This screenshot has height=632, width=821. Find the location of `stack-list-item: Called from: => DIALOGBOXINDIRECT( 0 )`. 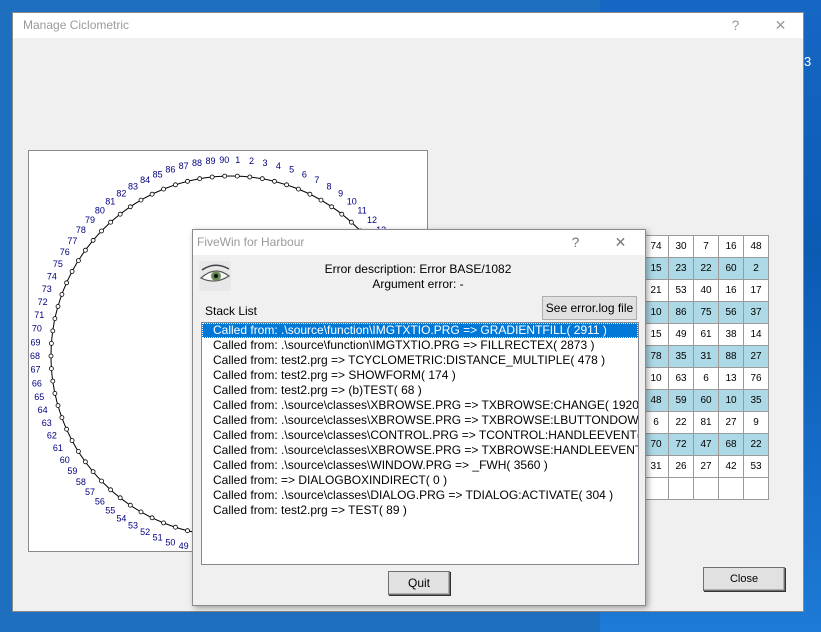

stack-list-item: Called from: => DIALOGBOXINDIRECT( 0 ) is located at coordinates (420, 480).